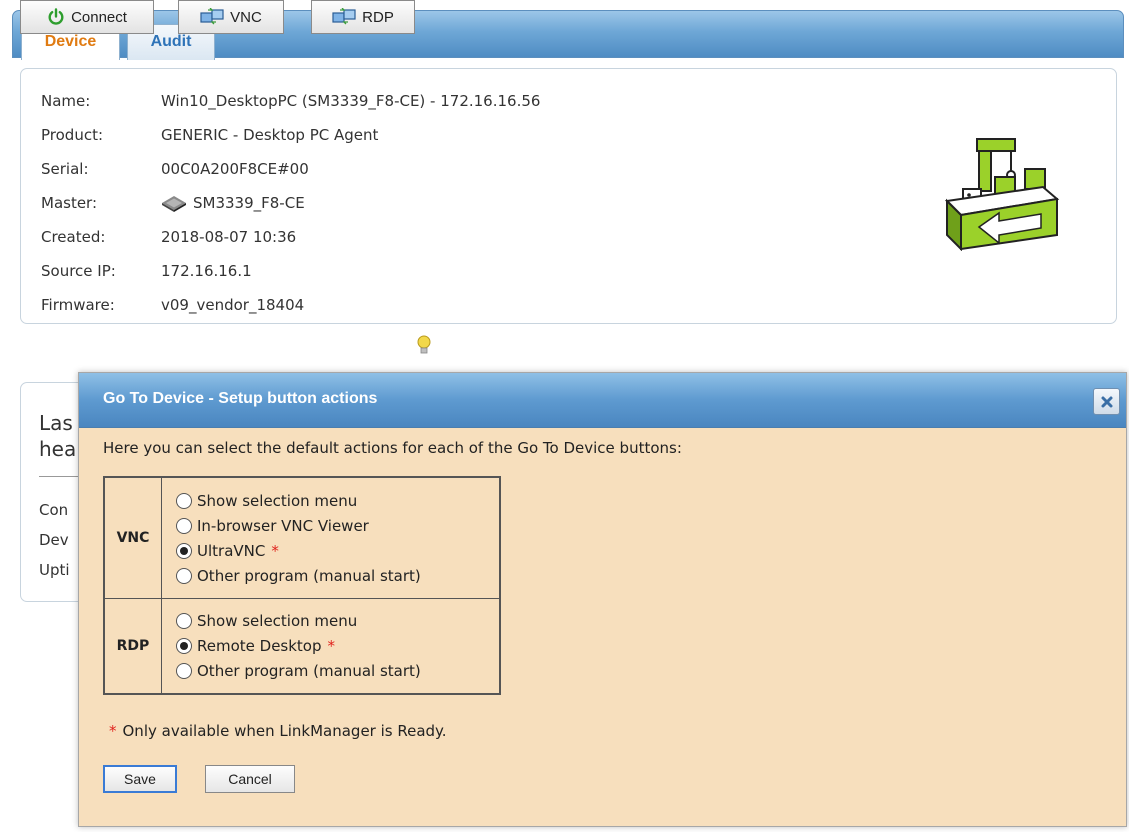 The height and width of the screenshot is (832, 1129). I want to click on connect-label: Connect, so click(99, 17).